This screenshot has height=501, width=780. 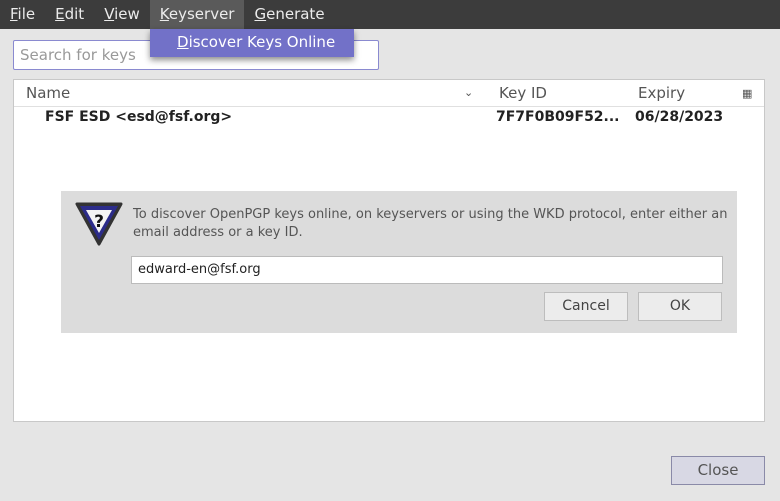 I want to click on menu-view: View, so click(x=122, y=14).